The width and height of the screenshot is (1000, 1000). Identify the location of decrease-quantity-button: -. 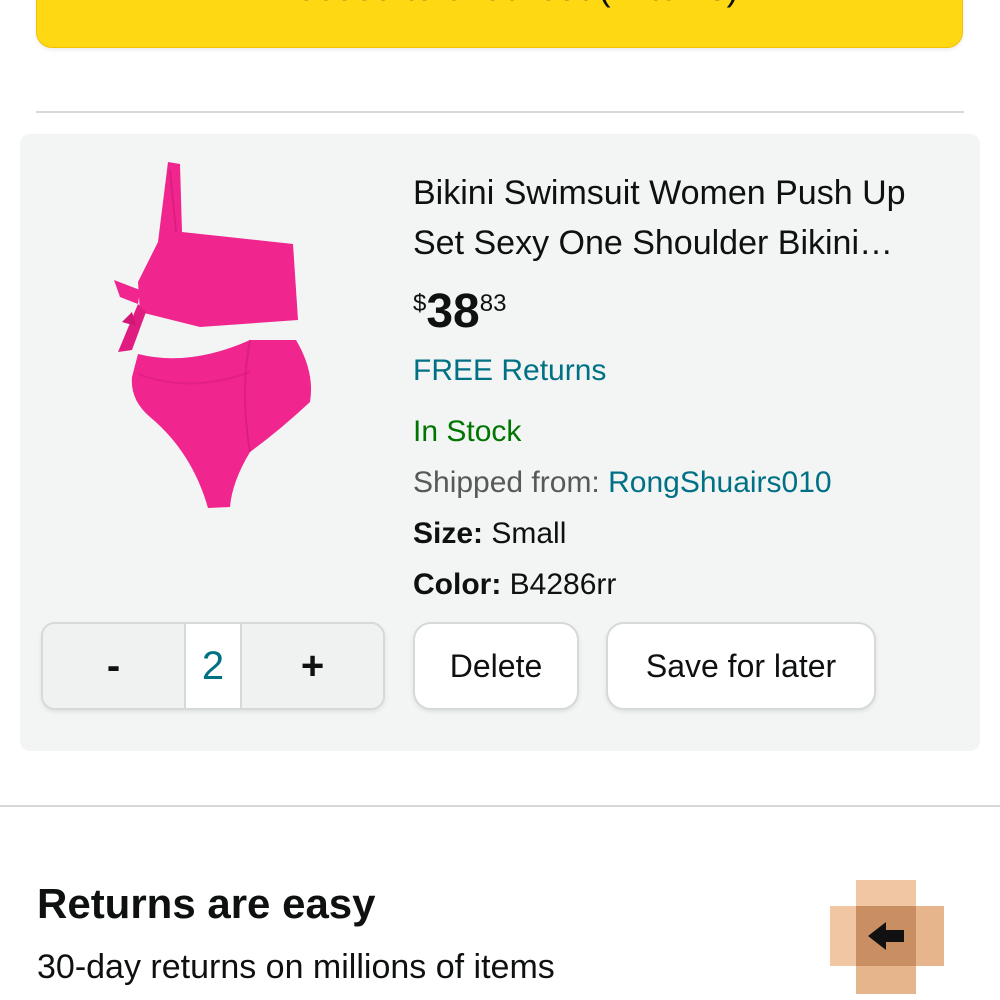
(113, 666).